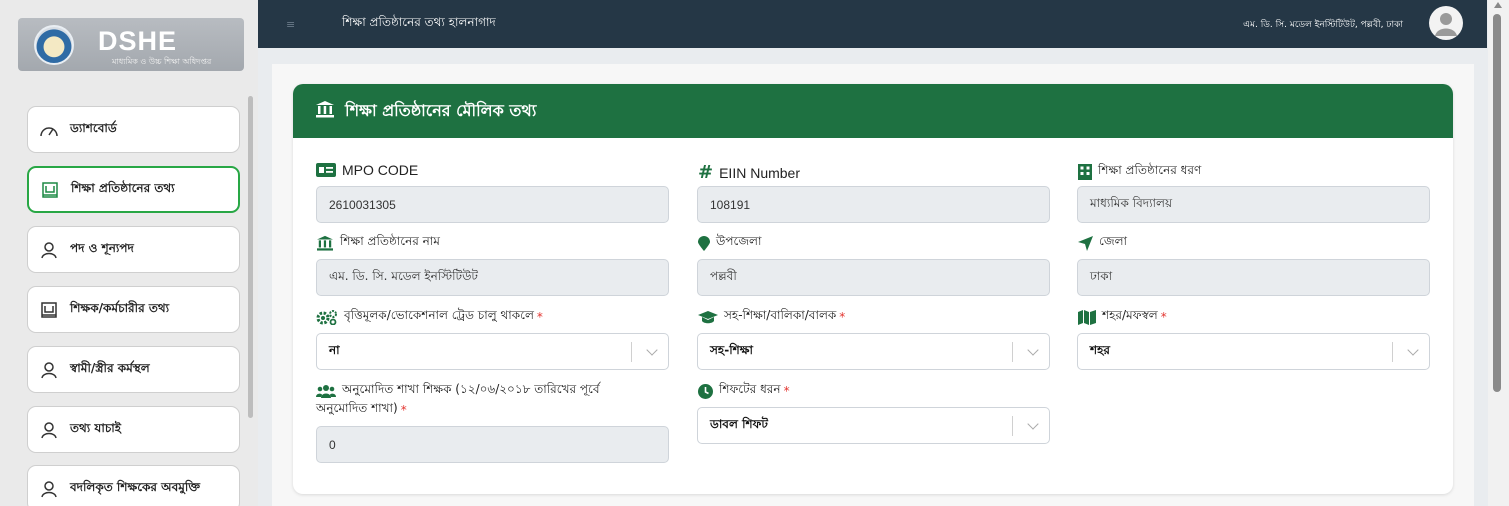 The height and width of the screenshot is (506, 1509). I want to click on institution-type-label: শিক্ষা প্রতিষ্ঠানের ধরণ, so click(1139, 172).